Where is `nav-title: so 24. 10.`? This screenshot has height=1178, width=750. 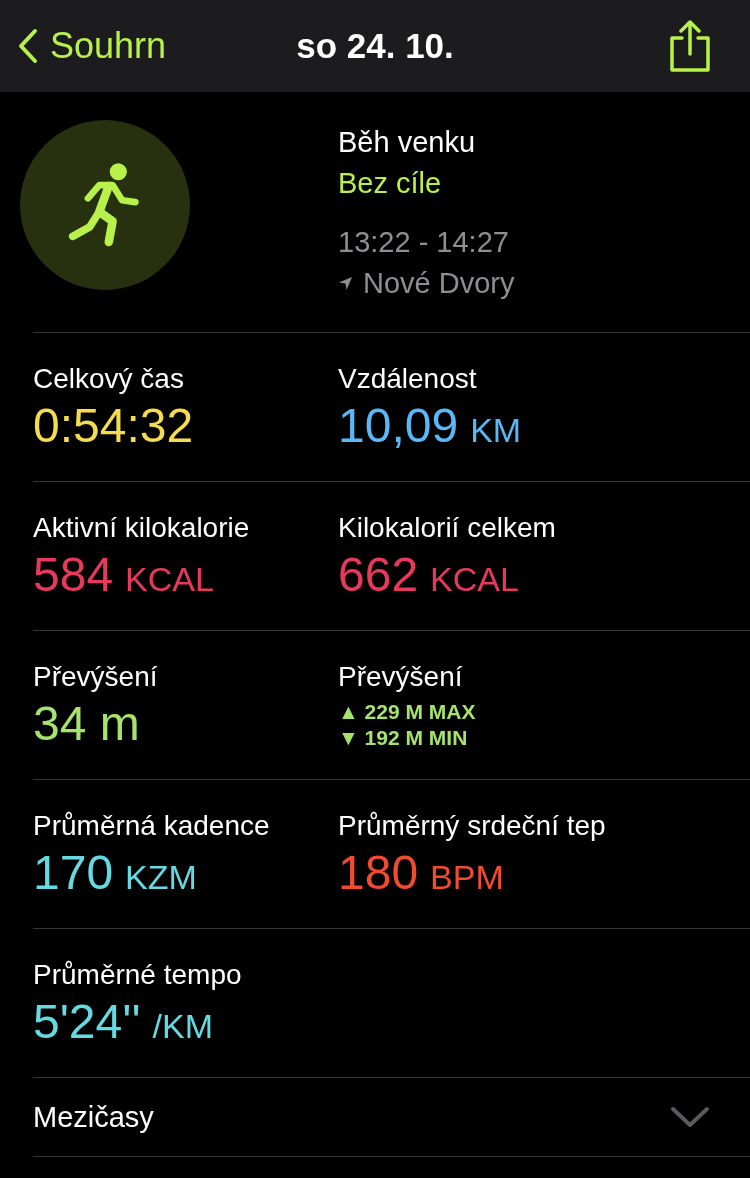 nav-title: so 24. 10. is located at coordinates (375, 46).